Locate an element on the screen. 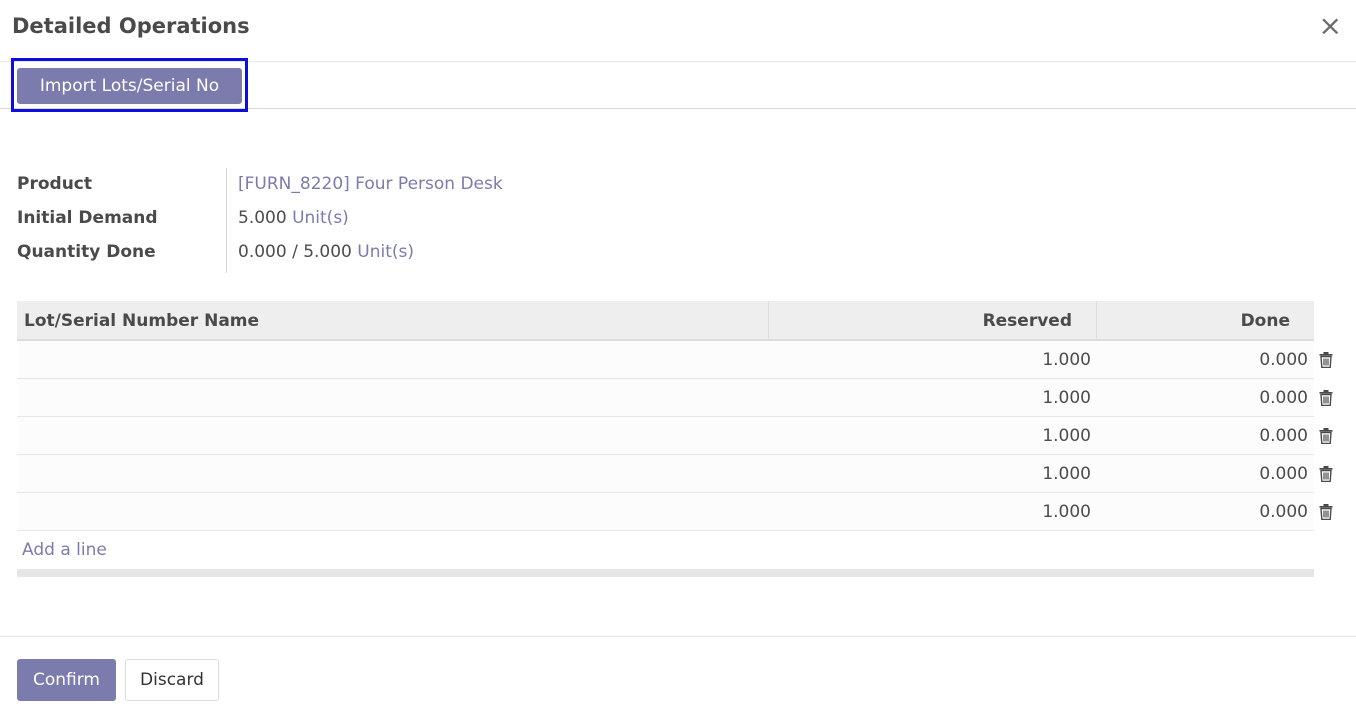 This screenshot has height=726, width=1356. dialog-header: Detailed Operations × is located at coordinates (678, 31).